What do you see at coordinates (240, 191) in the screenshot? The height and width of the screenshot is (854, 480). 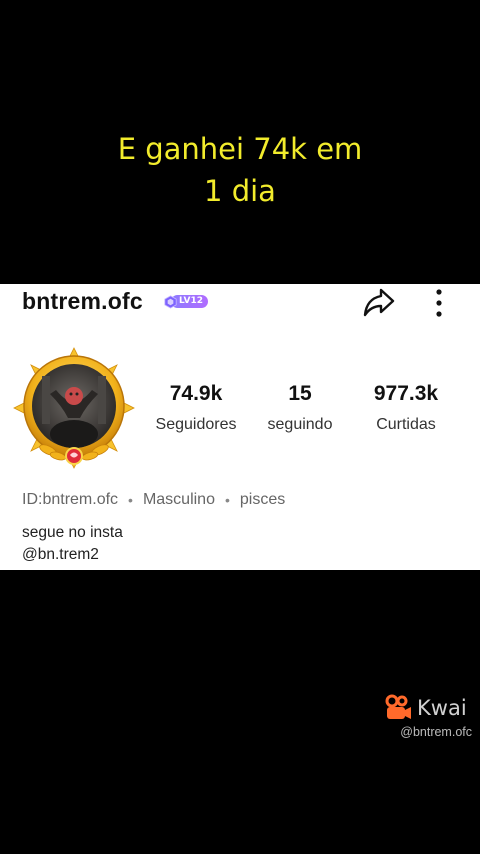 I see `caption-line-2: 1 dia` at bounding box center [240, 191].